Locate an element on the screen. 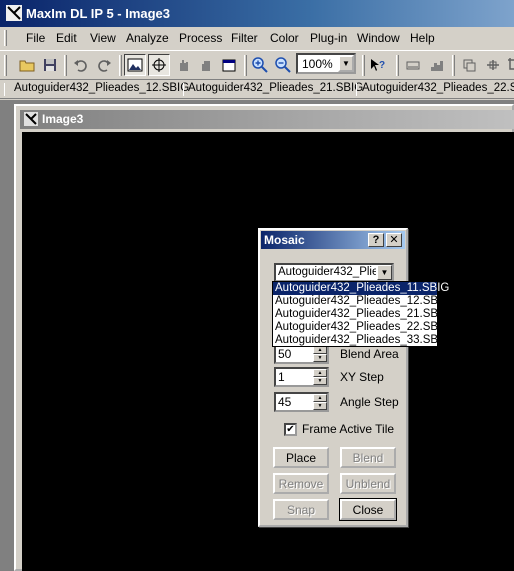 This screenshot has height=571, width=514. zoom-out-button is located at coordinates (283, 65).